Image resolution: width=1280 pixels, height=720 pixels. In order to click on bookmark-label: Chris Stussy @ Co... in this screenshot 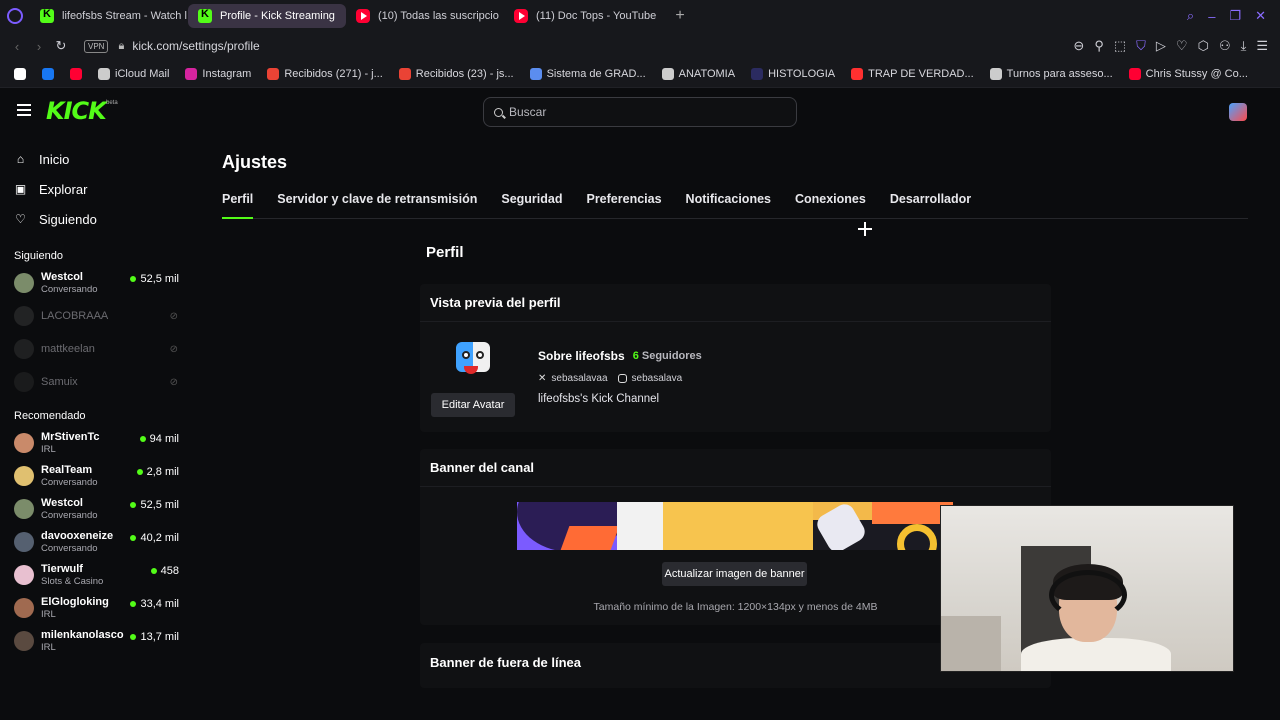, I will do `click(1196, 73)`.